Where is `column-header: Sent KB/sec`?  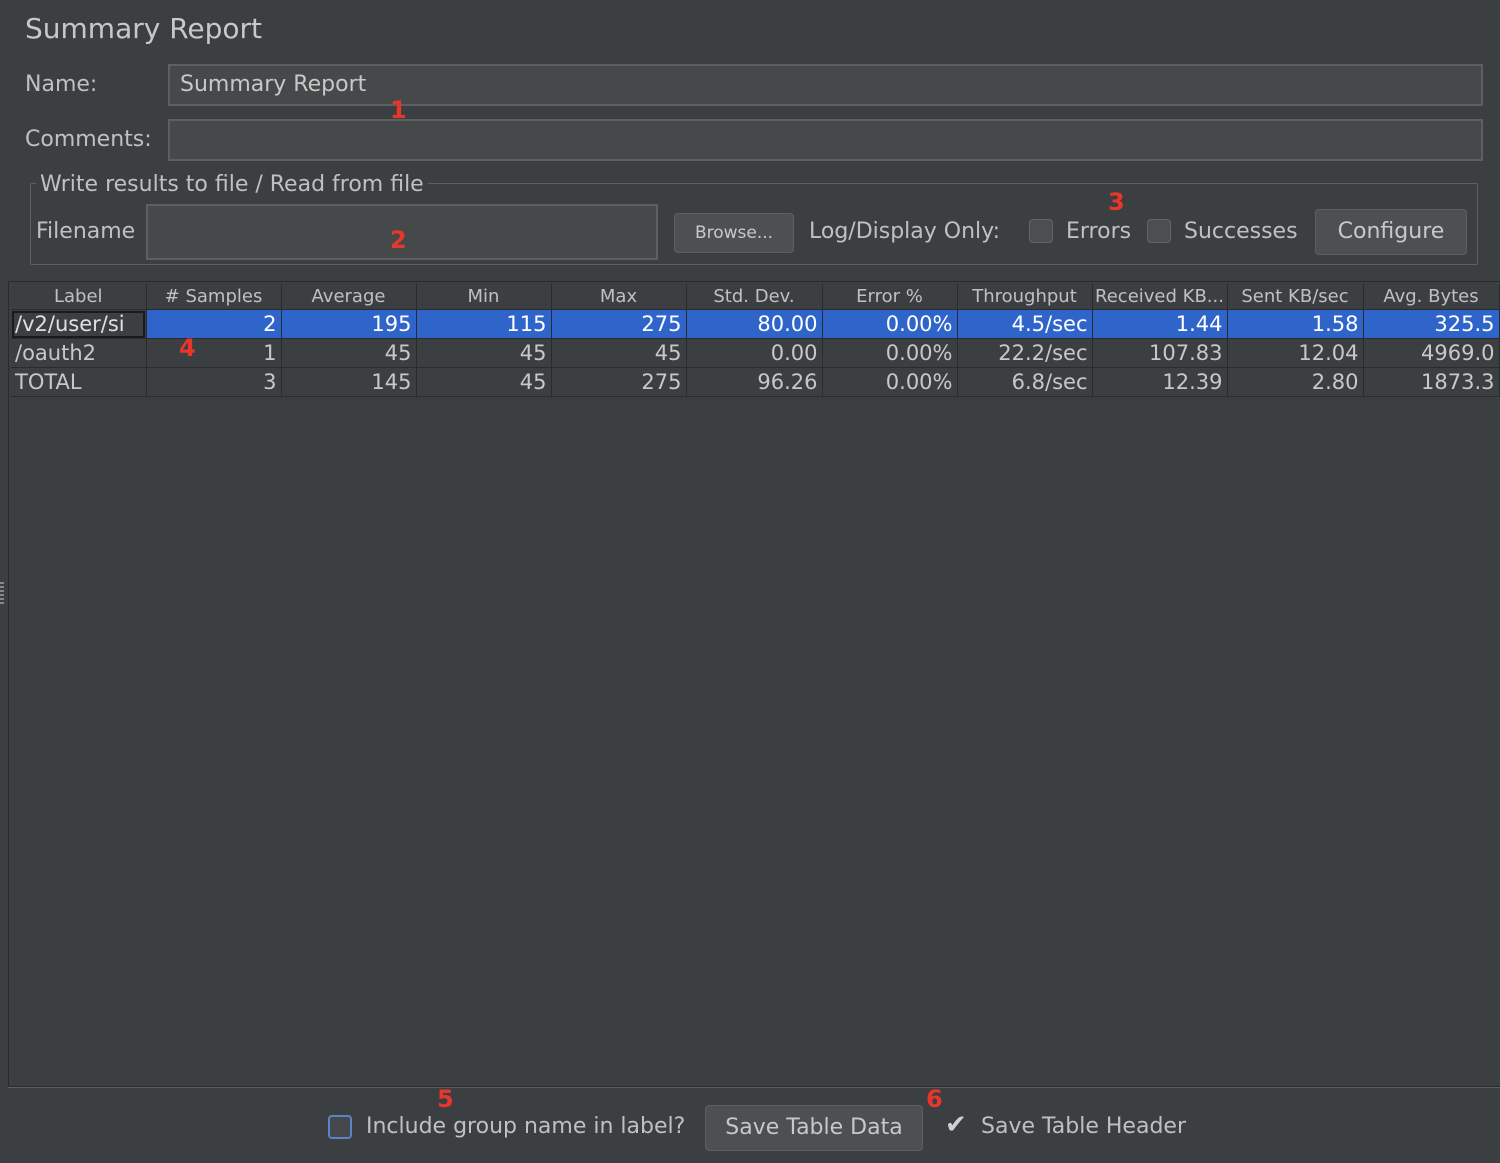
column-header: Sent KB/sec is located at coordinates (1295, 297).